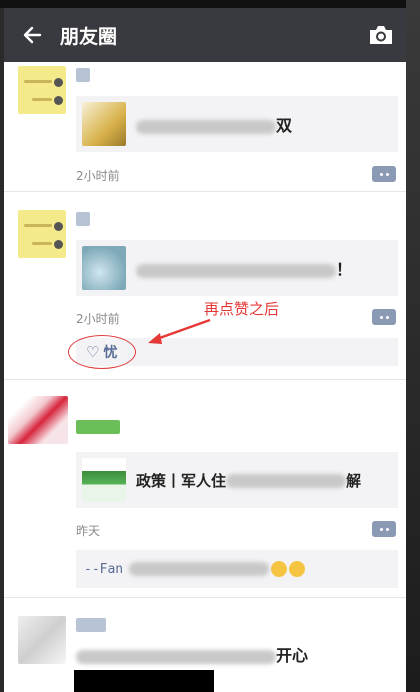  What do you see at coordinates (89, 36) in the screenshot?
I see `page-title: 朋友圈` at bounding box center [89, 36].